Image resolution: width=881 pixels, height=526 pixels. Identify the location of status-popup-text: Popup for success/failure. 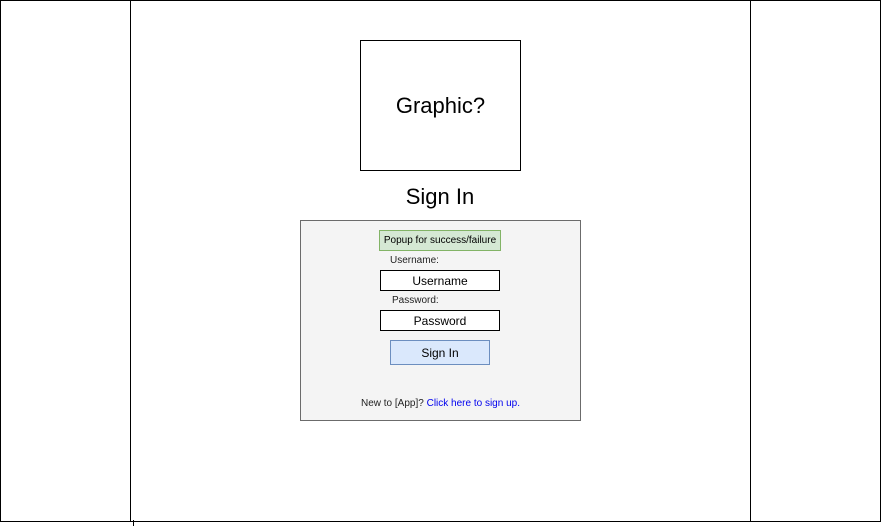
(440, 240).